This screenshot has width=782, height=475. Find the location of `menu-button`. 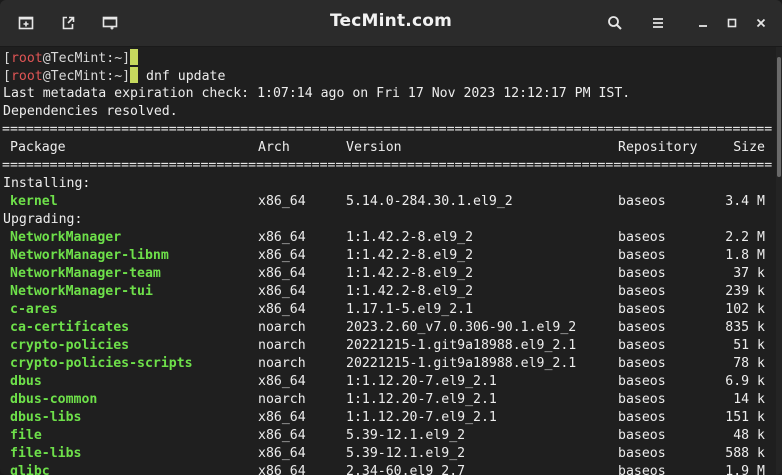

menu-button is located at coordinates (658, 23).